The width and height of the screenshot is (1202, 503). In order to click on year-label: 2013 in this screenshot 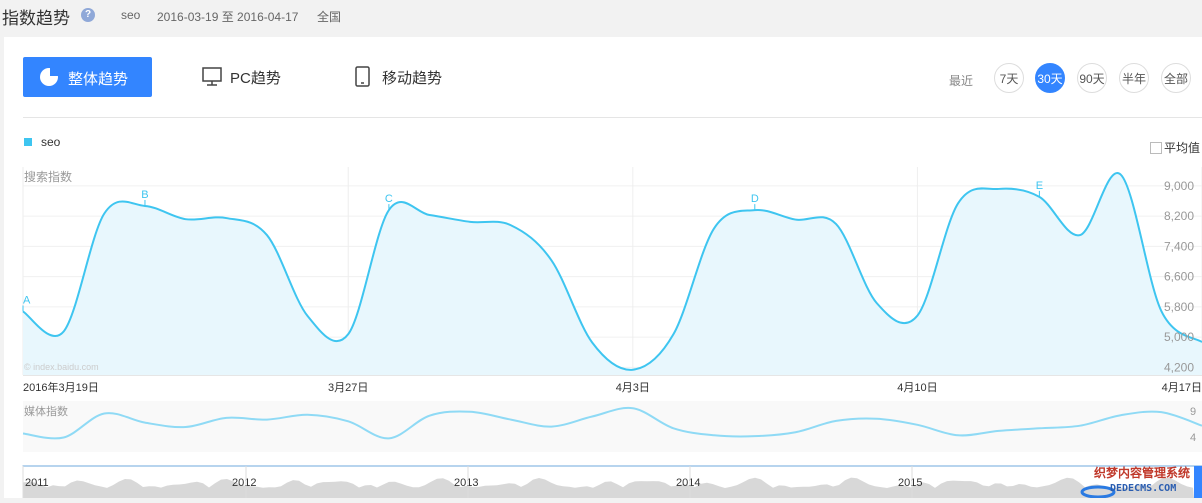, I will do `click(466, 483)`.